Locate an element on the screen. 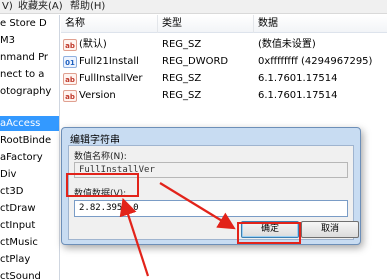 This screenshot has width=387, height=280. value-type: REG_DWORD is located at coordinates (195, 61).